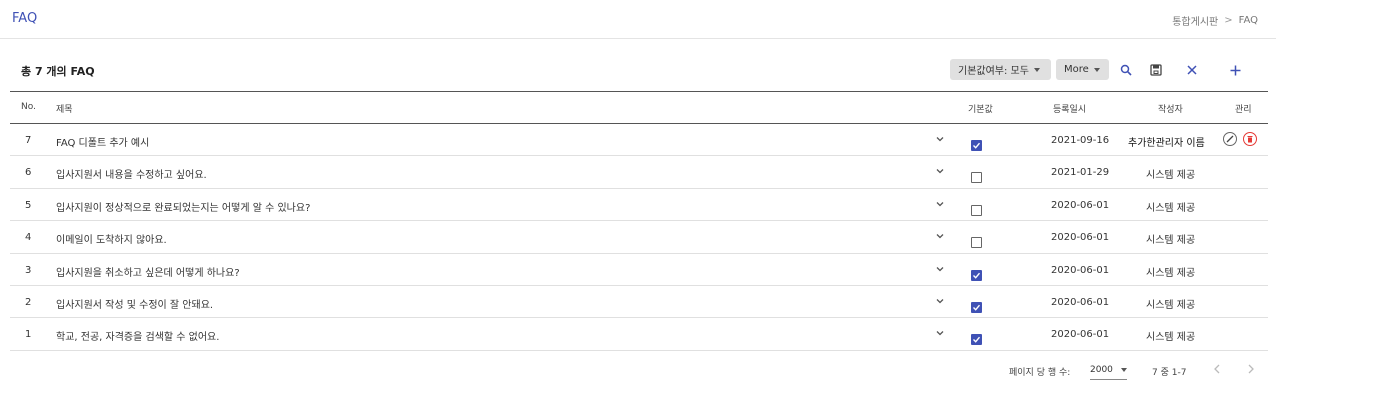 The width and height of the screenshot is (1389, 417). What do you see at coordinates (102, 141) in the screenshot?
I see `faq-title: FAQ 디폴트 추가 예시` at bounding box center [102, 141].